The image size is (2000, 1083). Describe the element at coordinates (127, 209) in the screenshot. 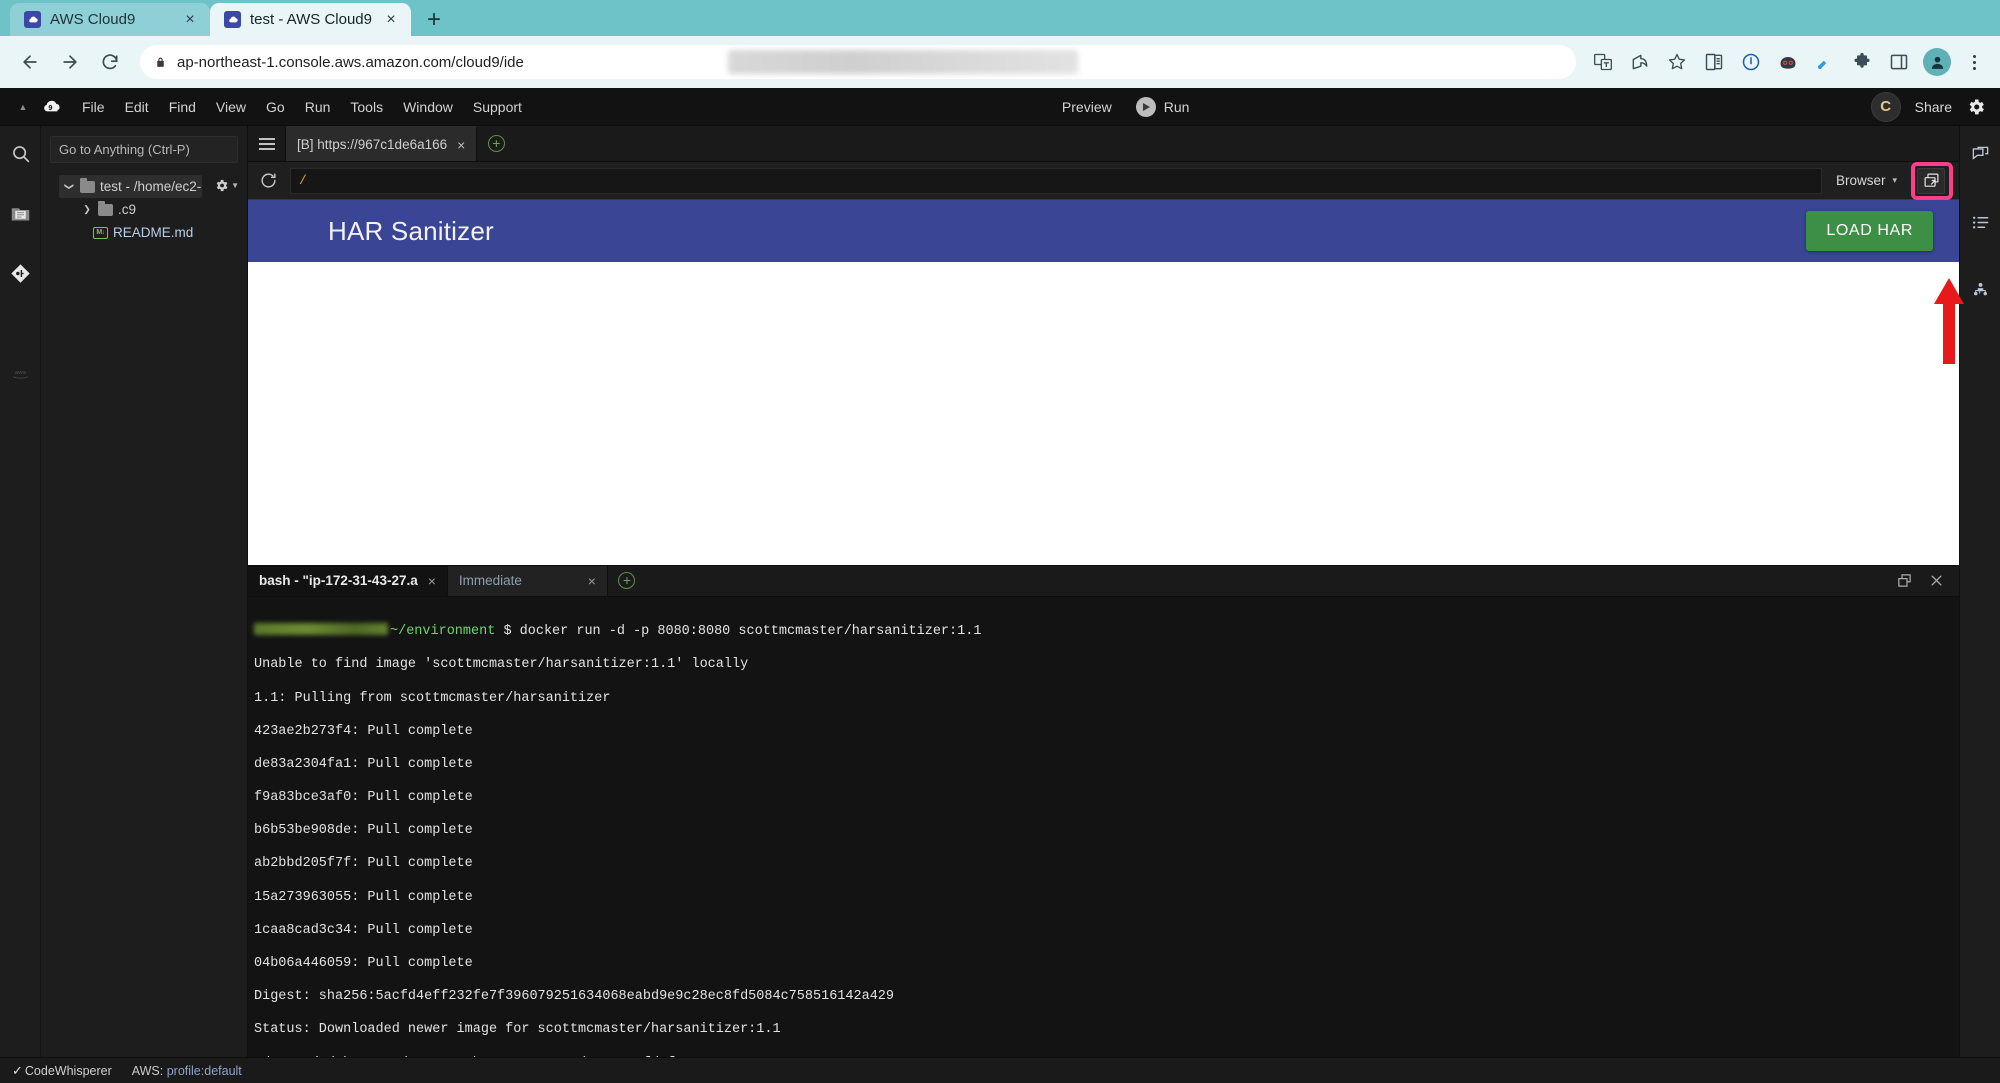

I see `tree-item-c9-label: .c9` at that location.